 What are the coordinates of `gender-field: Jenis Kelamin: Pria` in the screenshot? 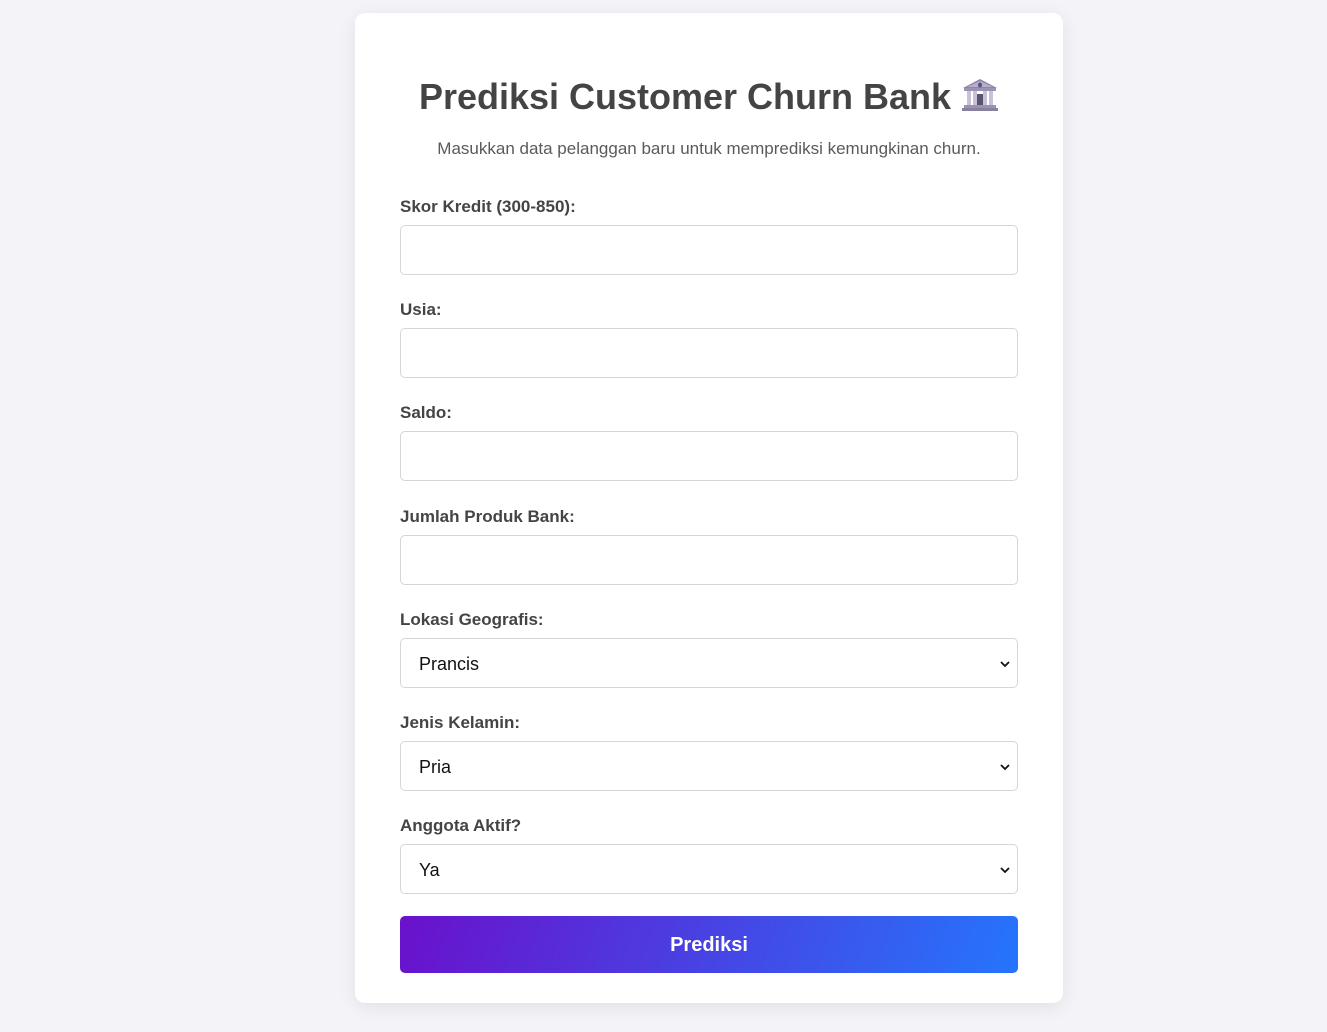 It's located at (709, 751).